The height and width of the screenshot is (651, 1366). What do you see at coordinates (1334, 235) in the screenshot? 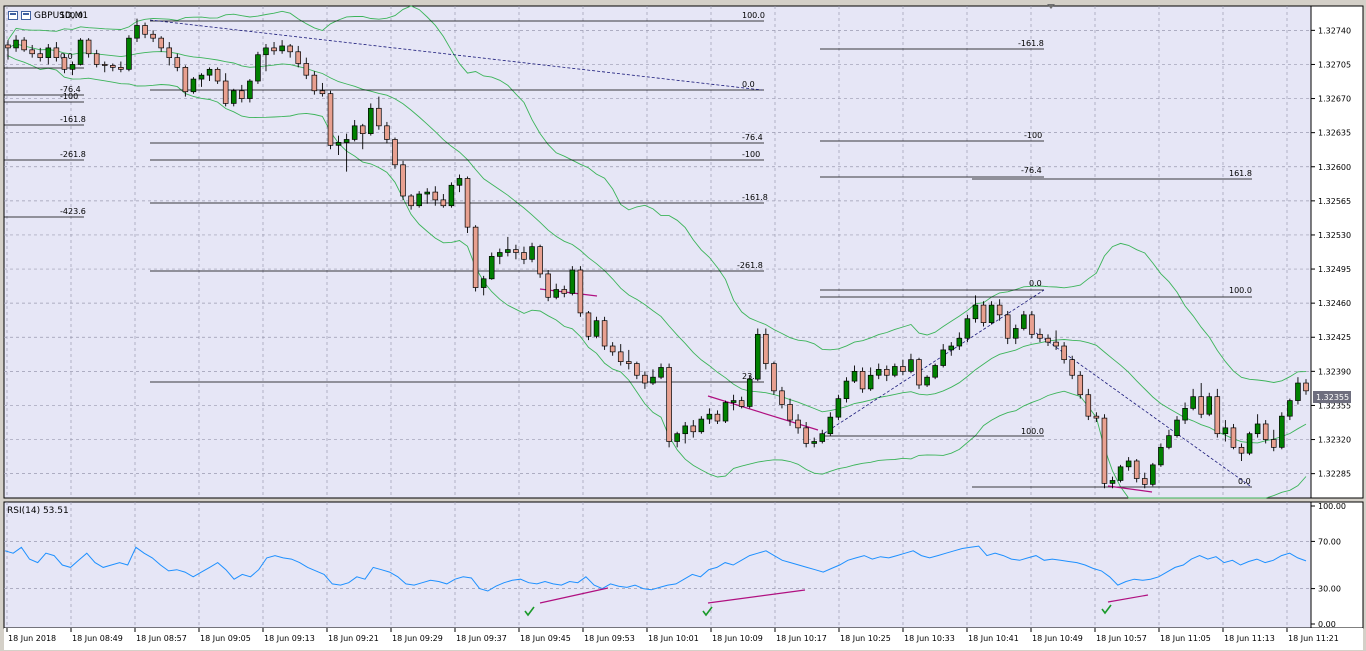
I see `price-tick-label: 1.32530` at bounding box center [1334, 235].